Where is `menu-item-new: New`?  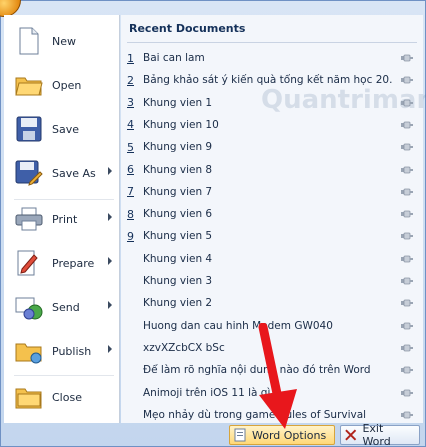
menu-item-new: New is located at coordinates (62, 41).